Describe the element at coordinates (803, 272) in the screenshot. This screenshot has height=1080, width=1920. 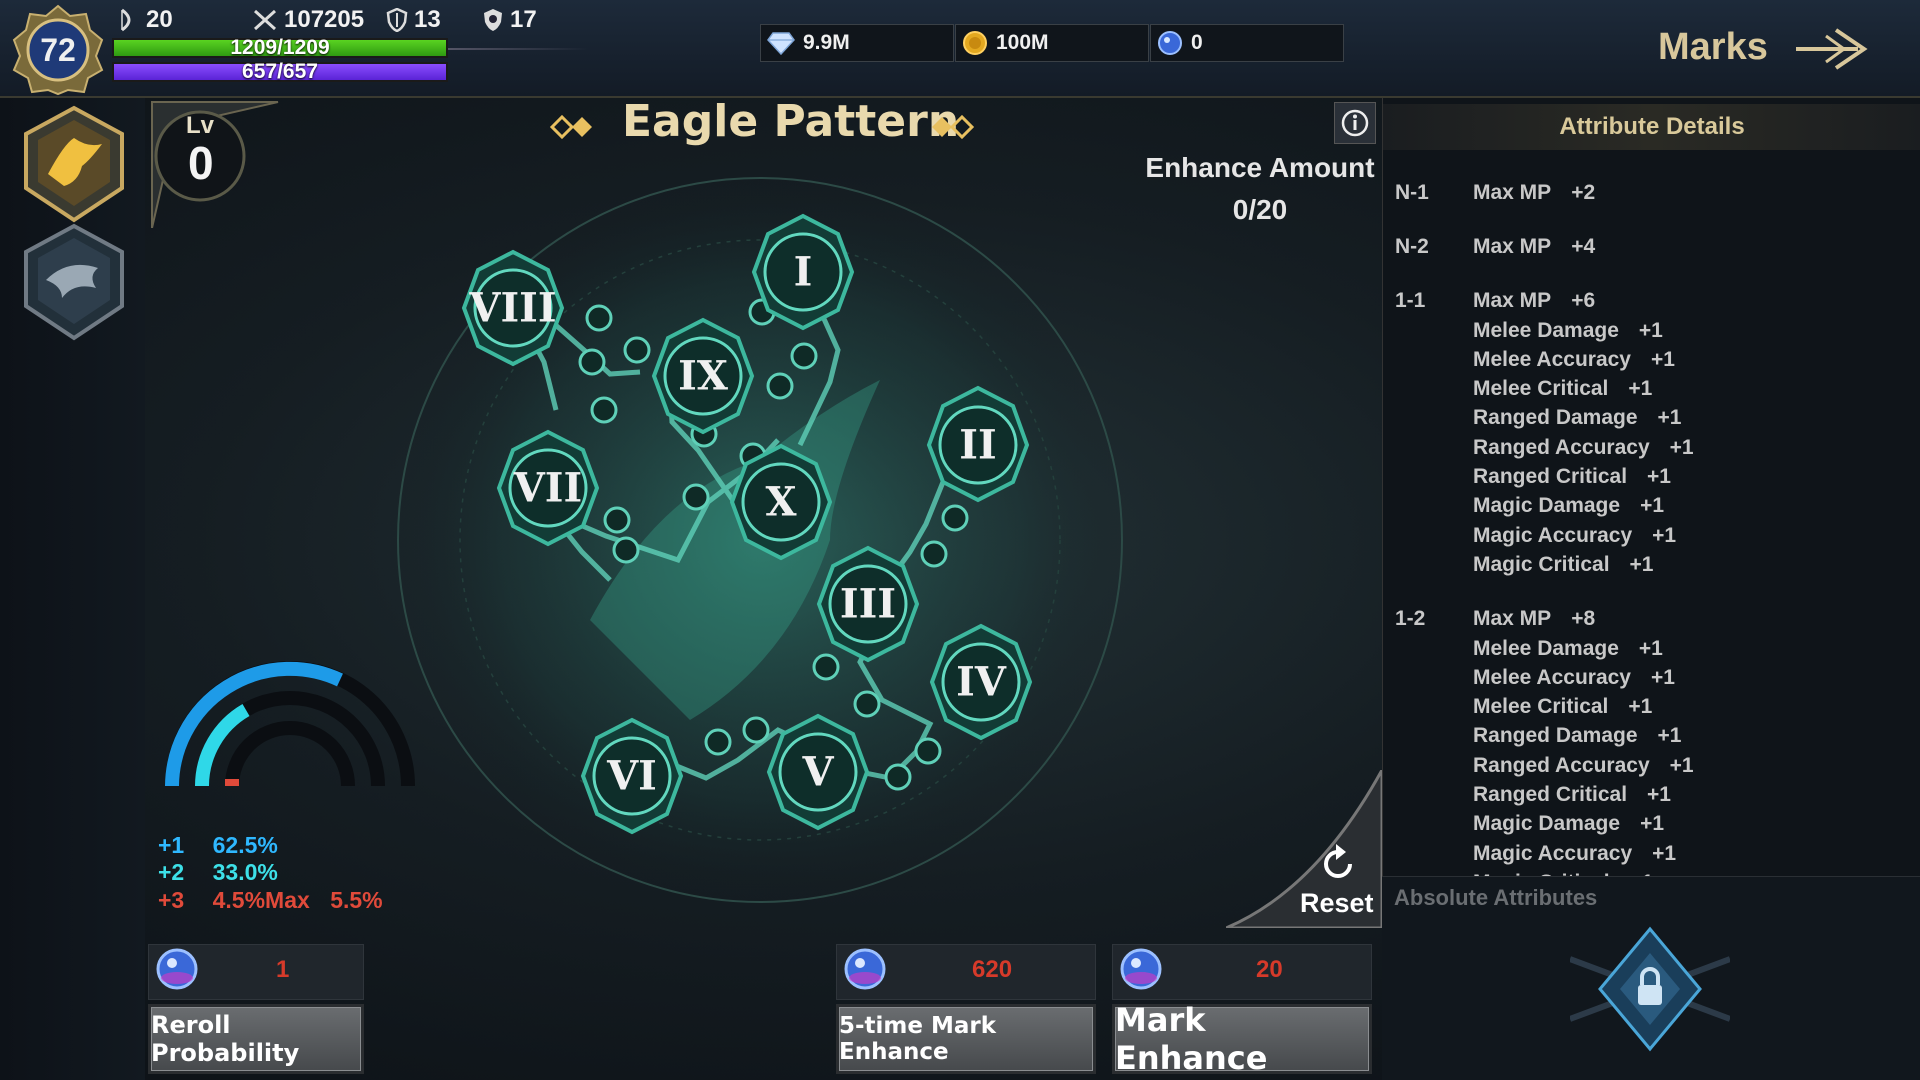
I see `mark-node-1: I` at that location.